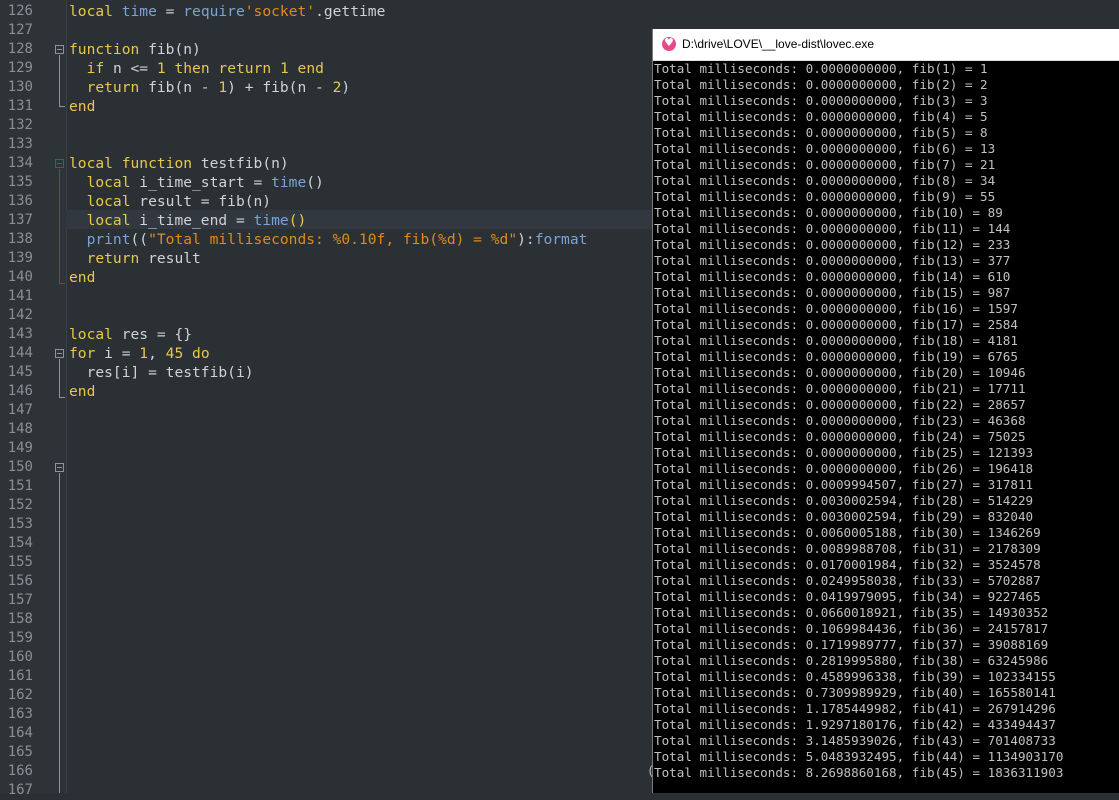 Image resolution: width=1119 pixels, height=800 pixels. What do you see at coordinates (59, 49) in the screenshot?
I see `fold-toggle-function-fib` at bounding box center [59, 49].